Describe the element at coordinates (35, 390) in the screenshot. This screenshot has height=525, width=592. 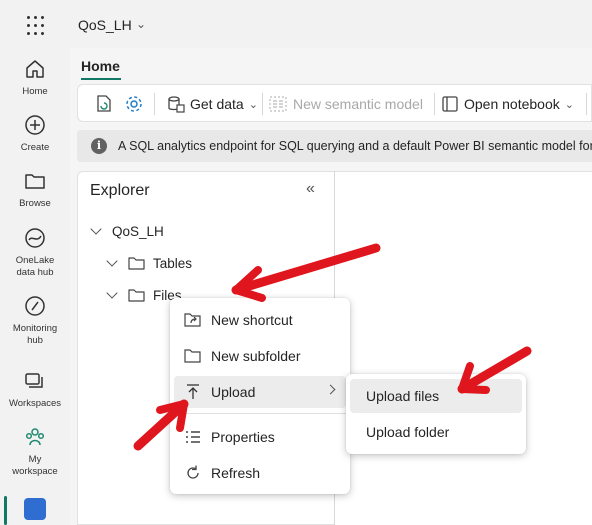
I see `nav-workspaces: Workspaces` at that location.